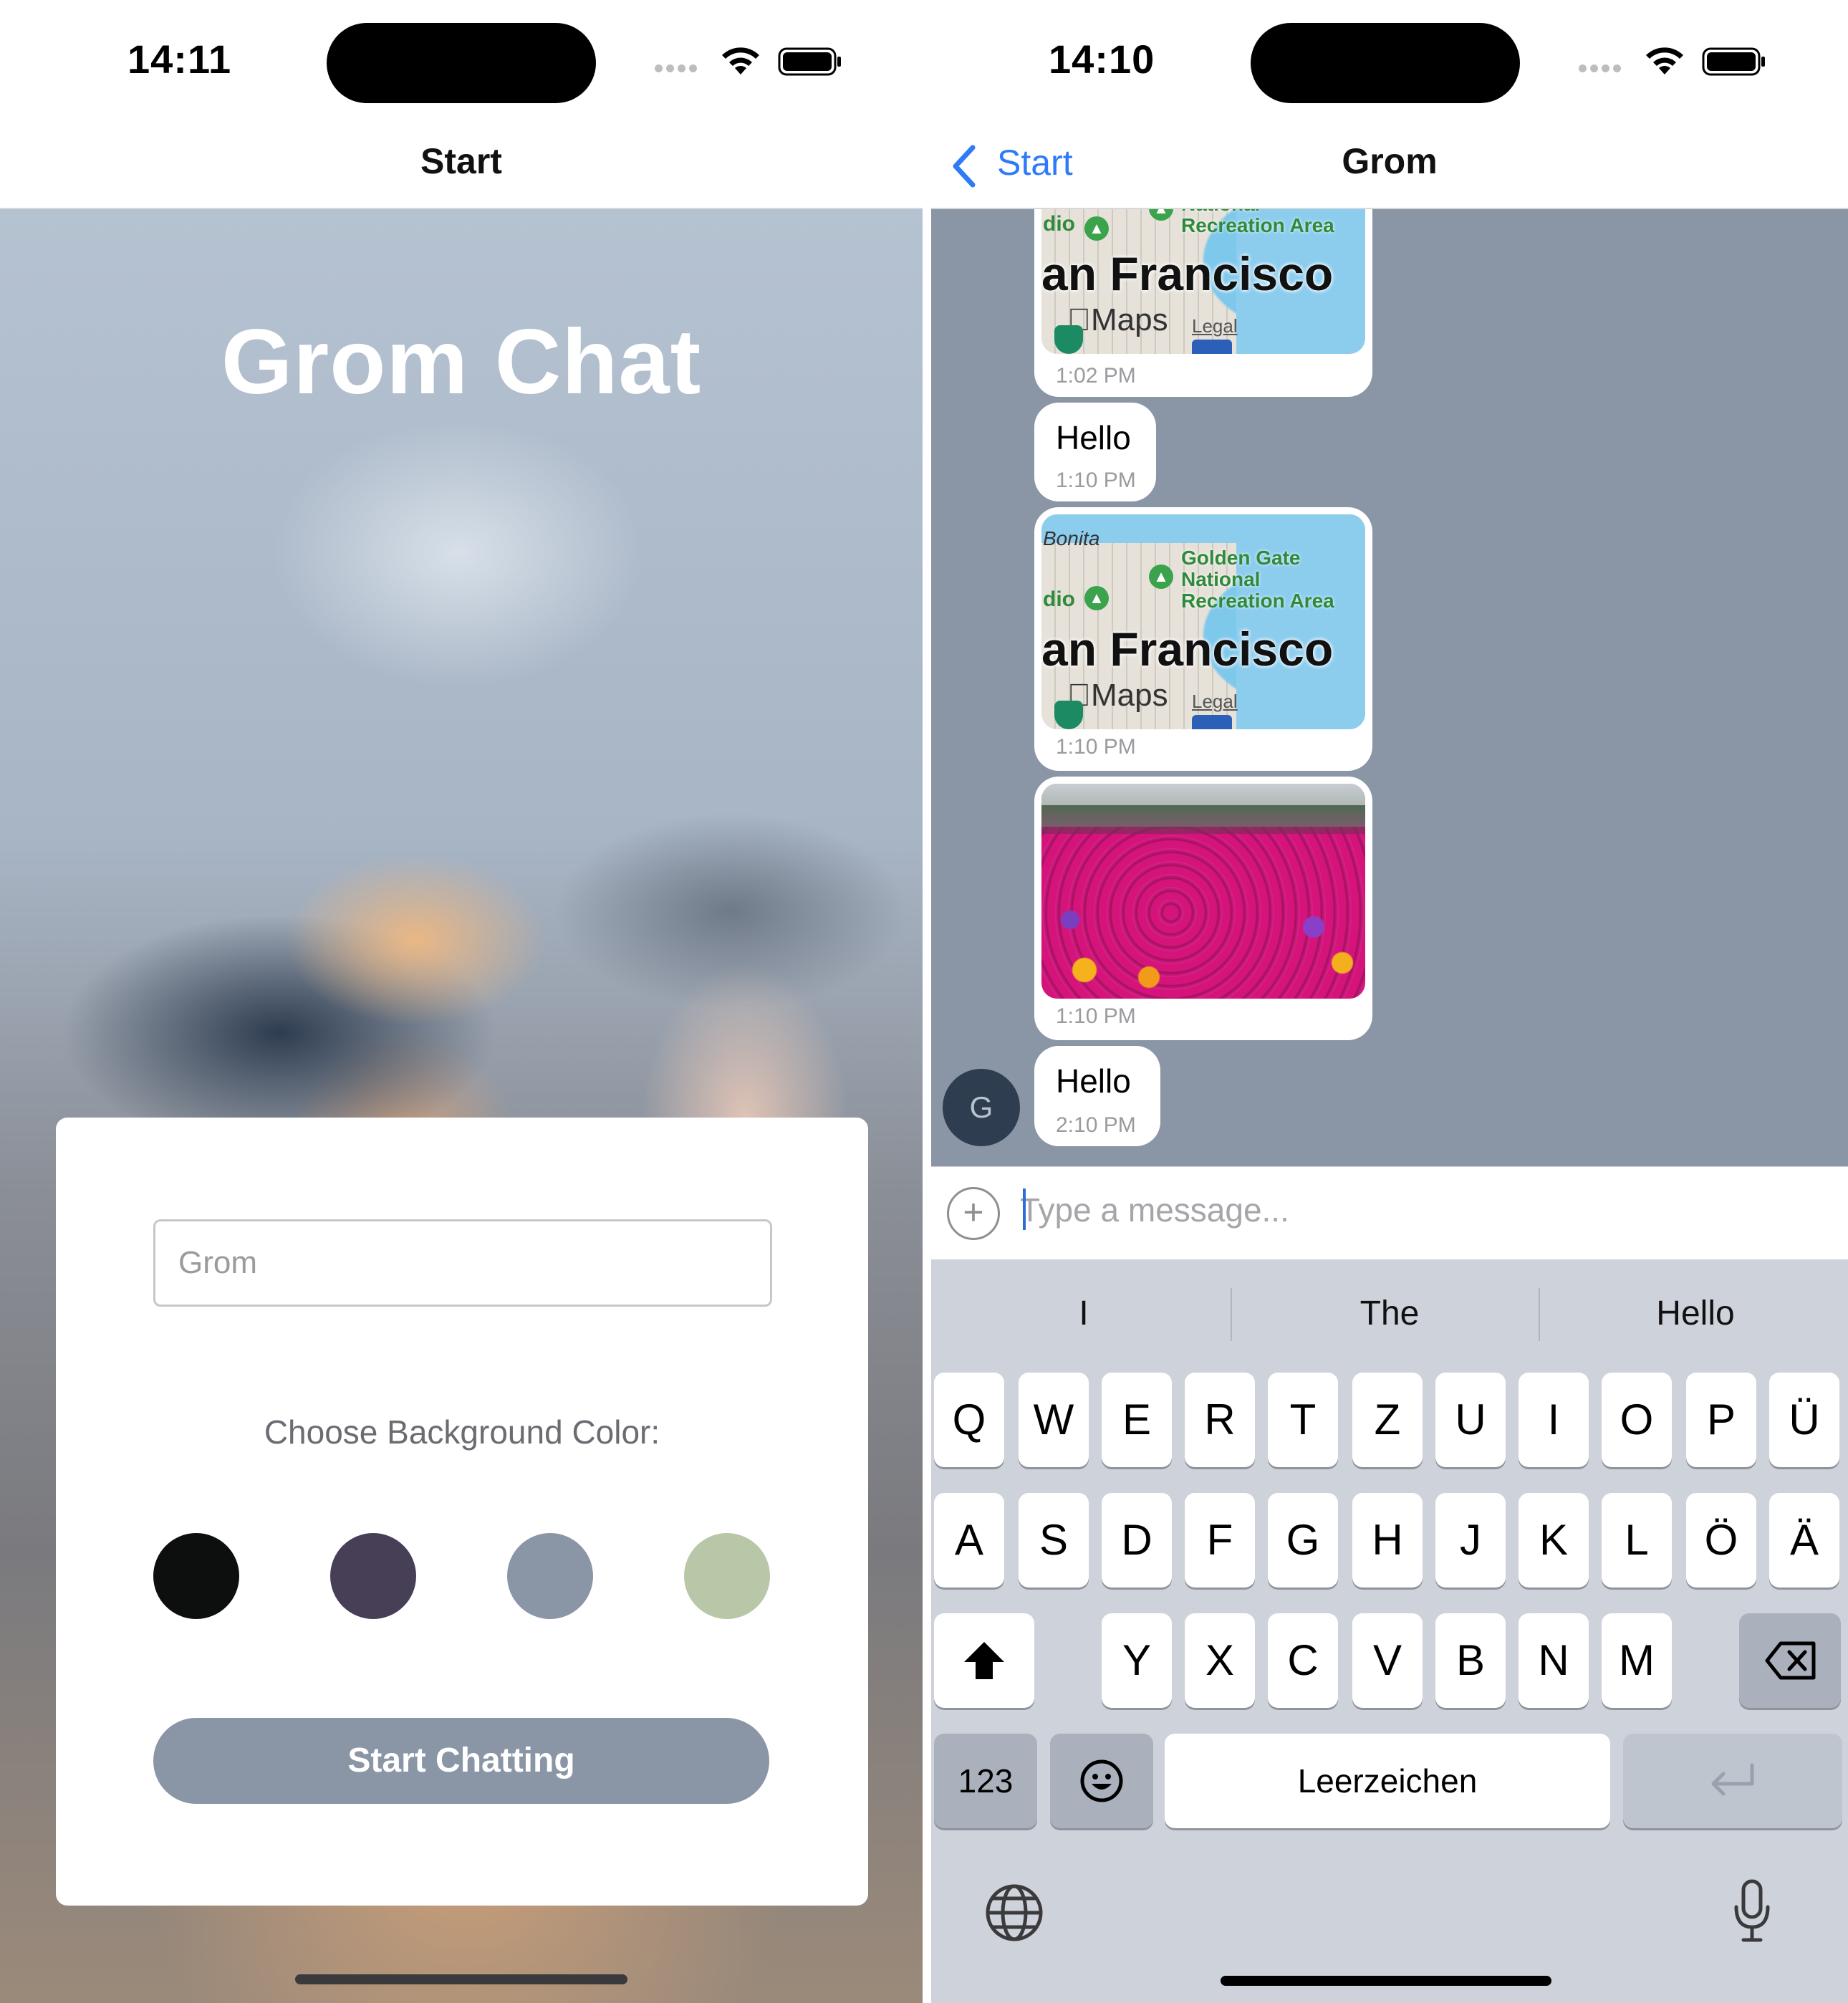  Describe the element at coordinates (1096, 1125) in the screenshot. I see `message-timestamp: 2:10 PM` at that location.